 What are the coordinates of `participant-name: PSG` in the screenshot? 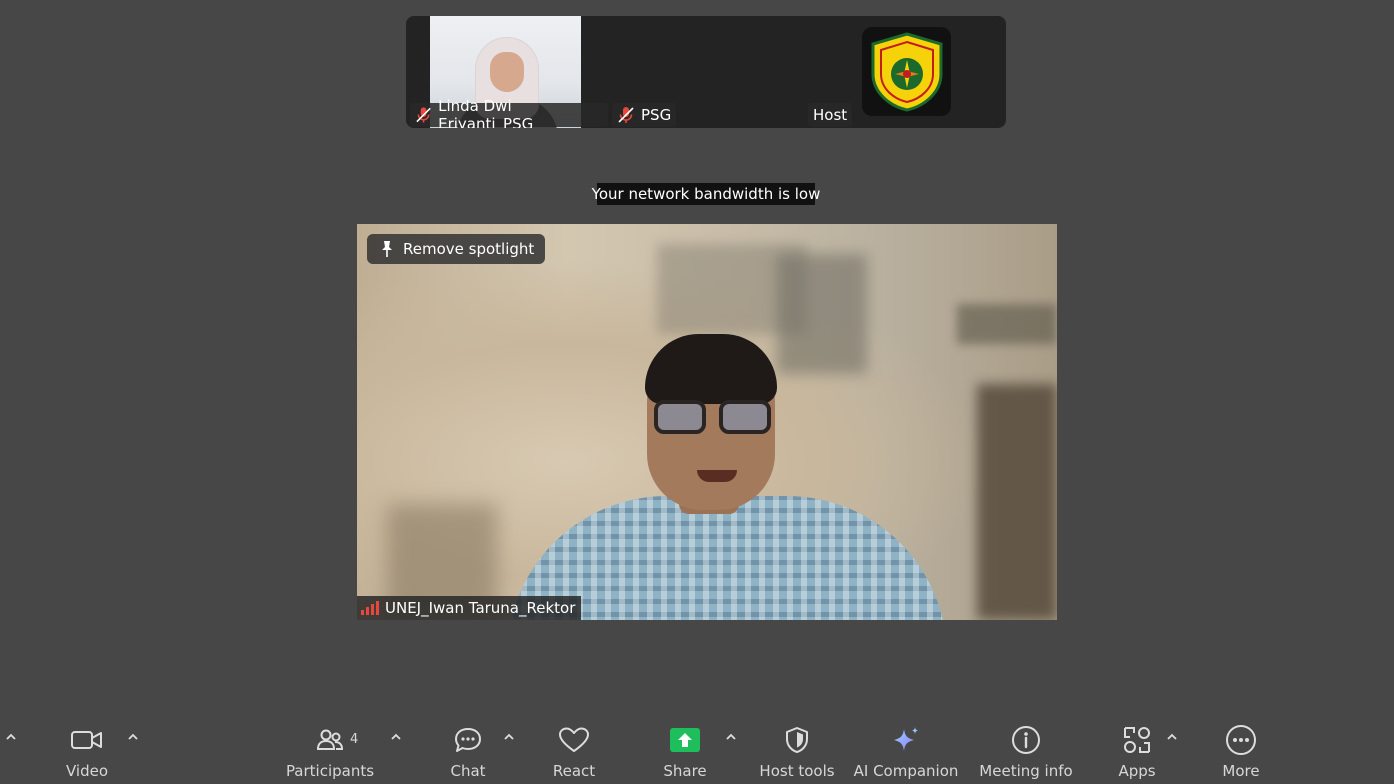 It's located at (656, 115).